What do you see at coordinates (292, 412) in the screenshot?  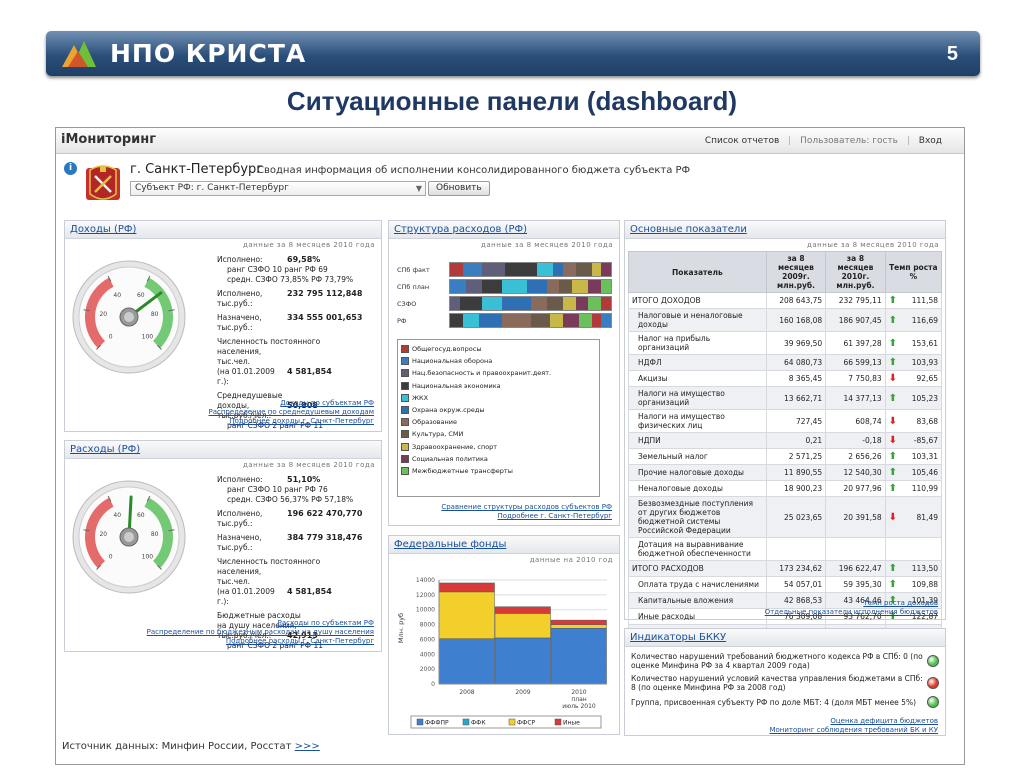 I see `income-link-distribution: Распределение по среднедушевым доходам` at bounding box center [292, 412].